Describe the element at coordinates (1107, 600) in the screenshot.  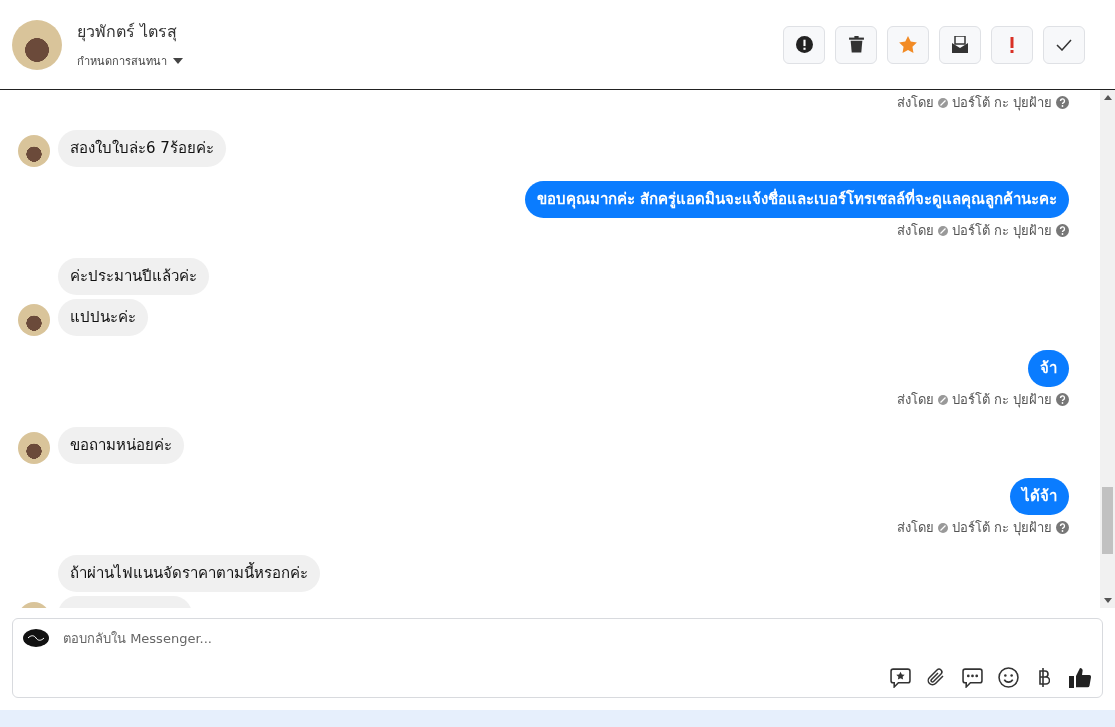
I see `scroll-down-icon` at that location.